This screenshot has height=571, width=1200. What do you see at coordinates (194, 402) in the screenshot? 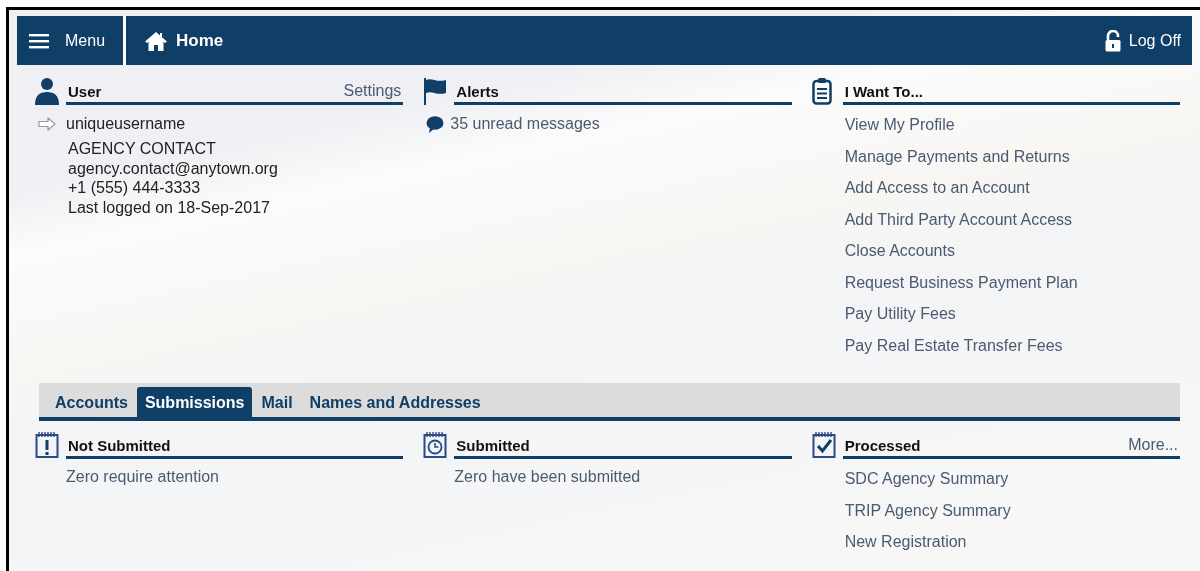
I see `tab: Submissions` at bounding box center [194, 402].